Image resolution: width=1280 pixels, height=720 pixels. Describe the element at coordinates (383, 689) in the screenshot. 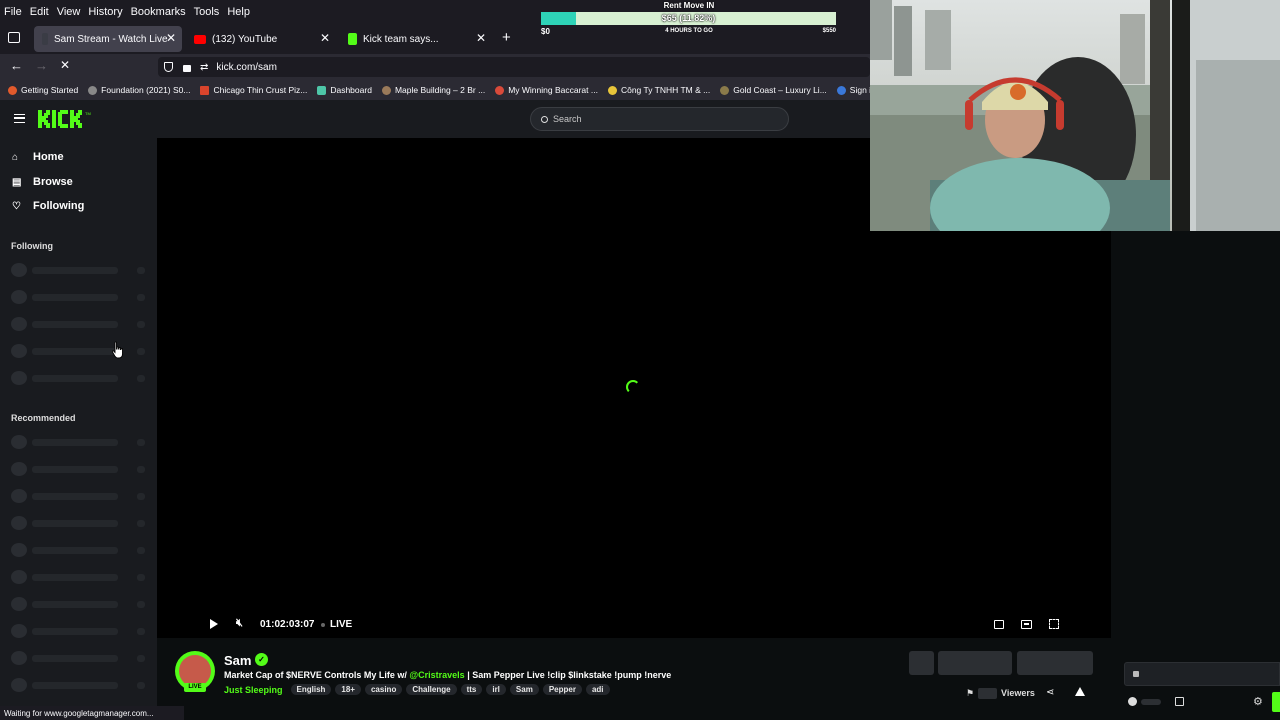

I see `tag-chip: casino` at that location.